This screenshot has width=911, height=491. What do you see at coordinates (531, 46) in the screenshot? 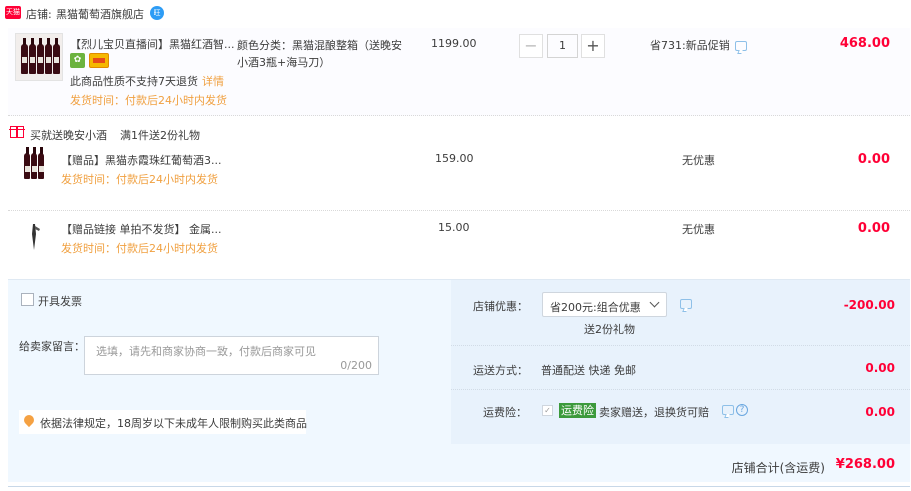
I see `decrease-button: −` at bounding box center [531, 46].